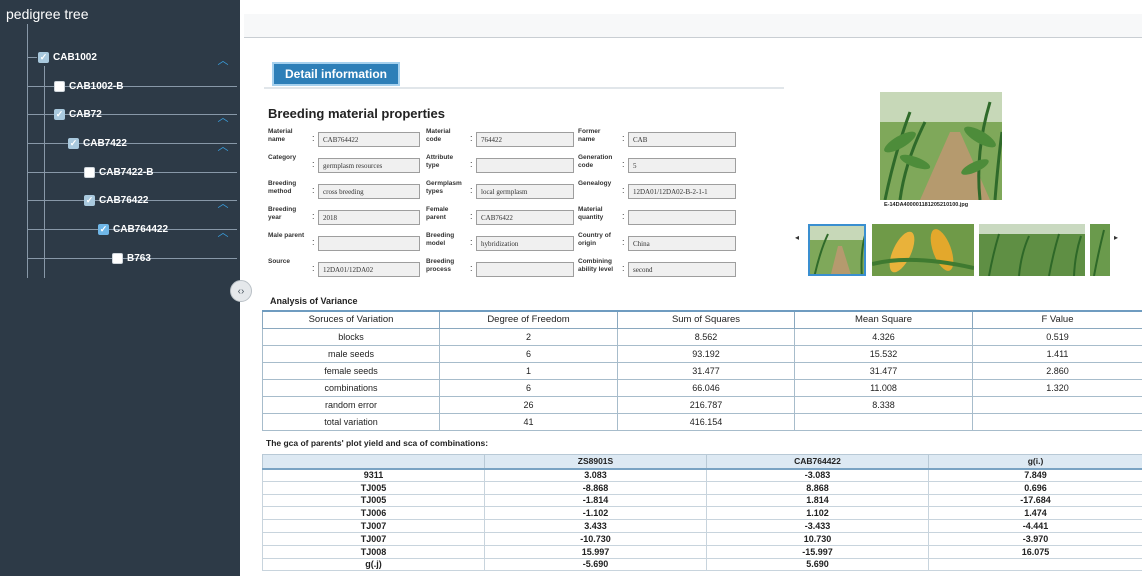 Image resolution: width=1142 pixels, height=576 pixels. What do you see at coordinates (1057, 387) in the screenshot?
I see `table-cell: 1.320` at bounding box center [1057, 387].